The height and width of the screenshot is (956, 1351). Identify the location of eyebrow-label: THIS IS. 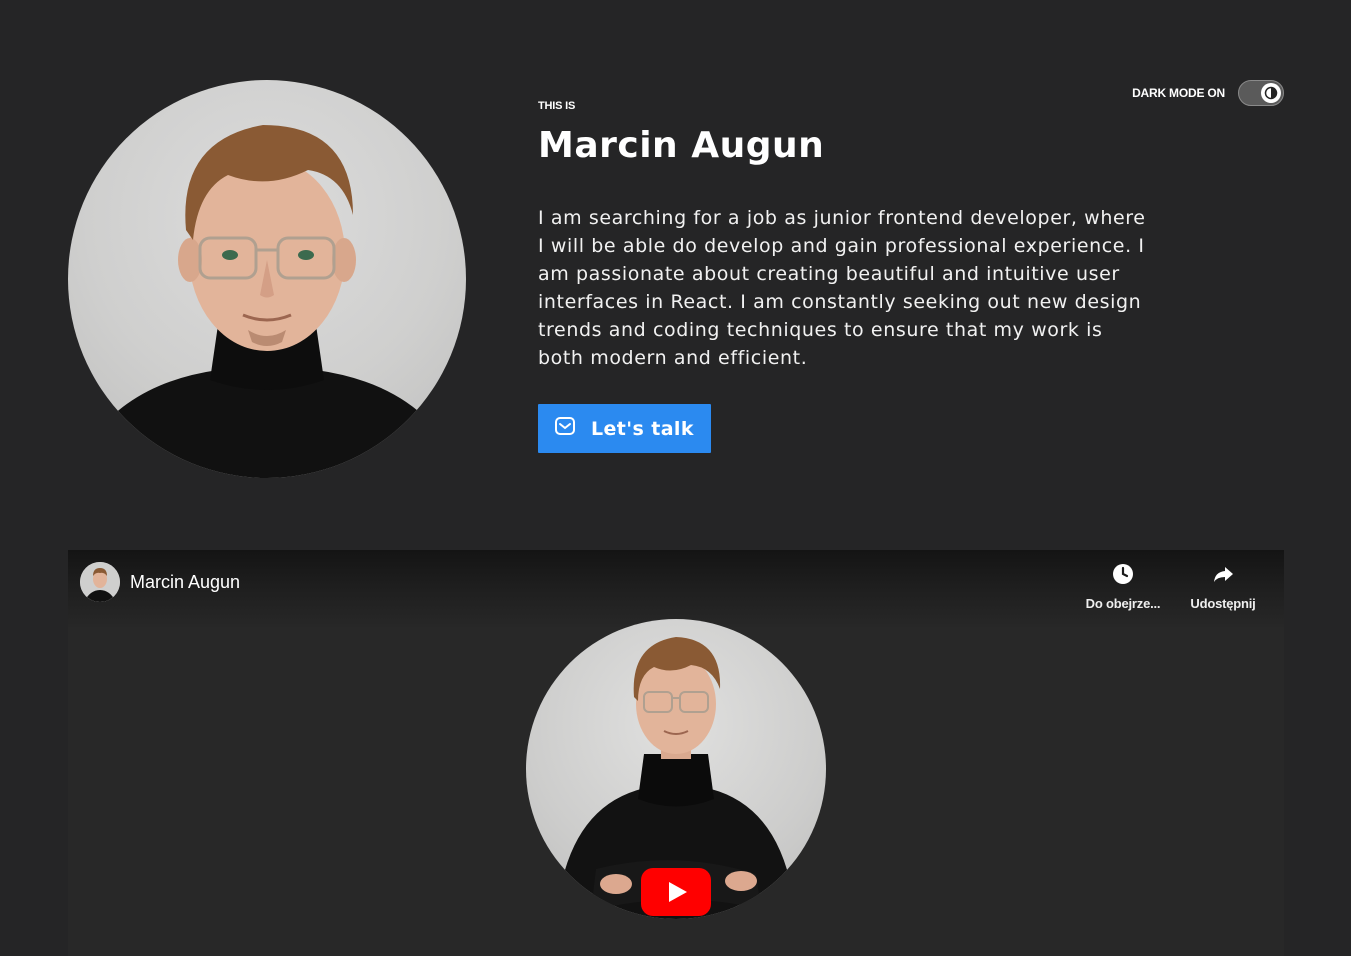
(557, 106).